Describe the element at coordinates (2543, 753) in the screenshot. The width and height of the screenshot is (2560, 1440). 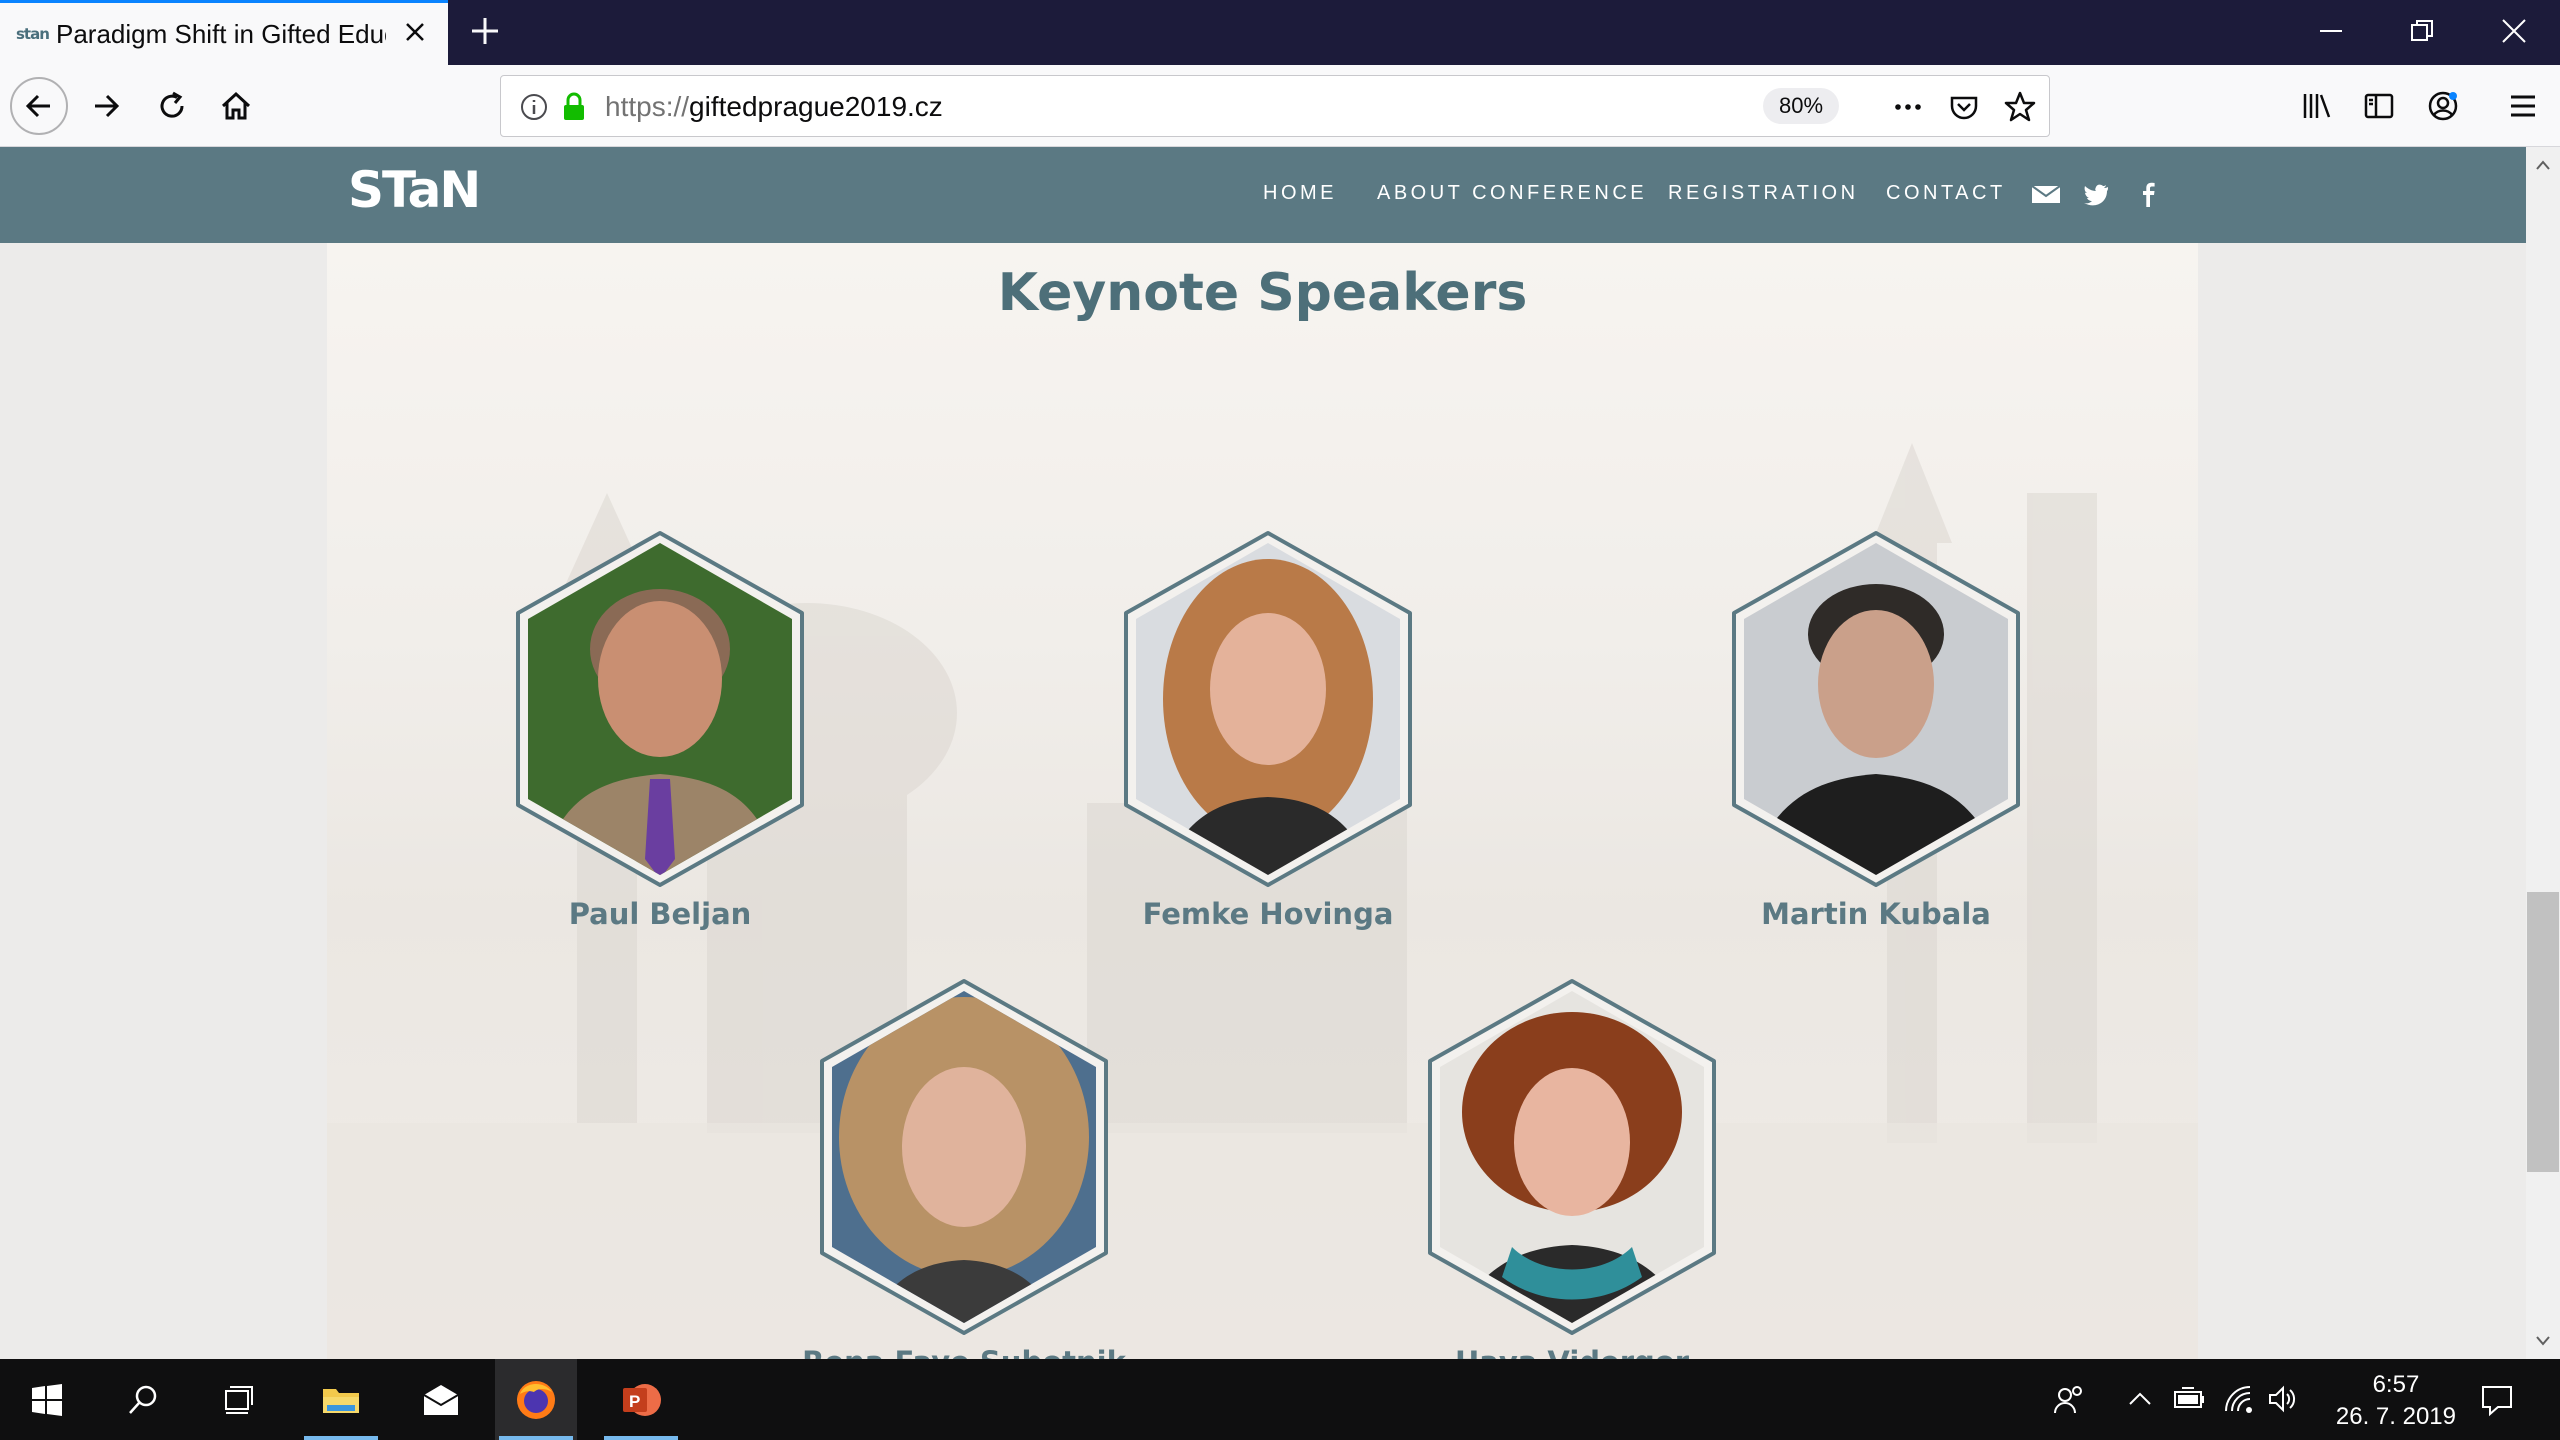
I see `page-scrollbar` at that location.